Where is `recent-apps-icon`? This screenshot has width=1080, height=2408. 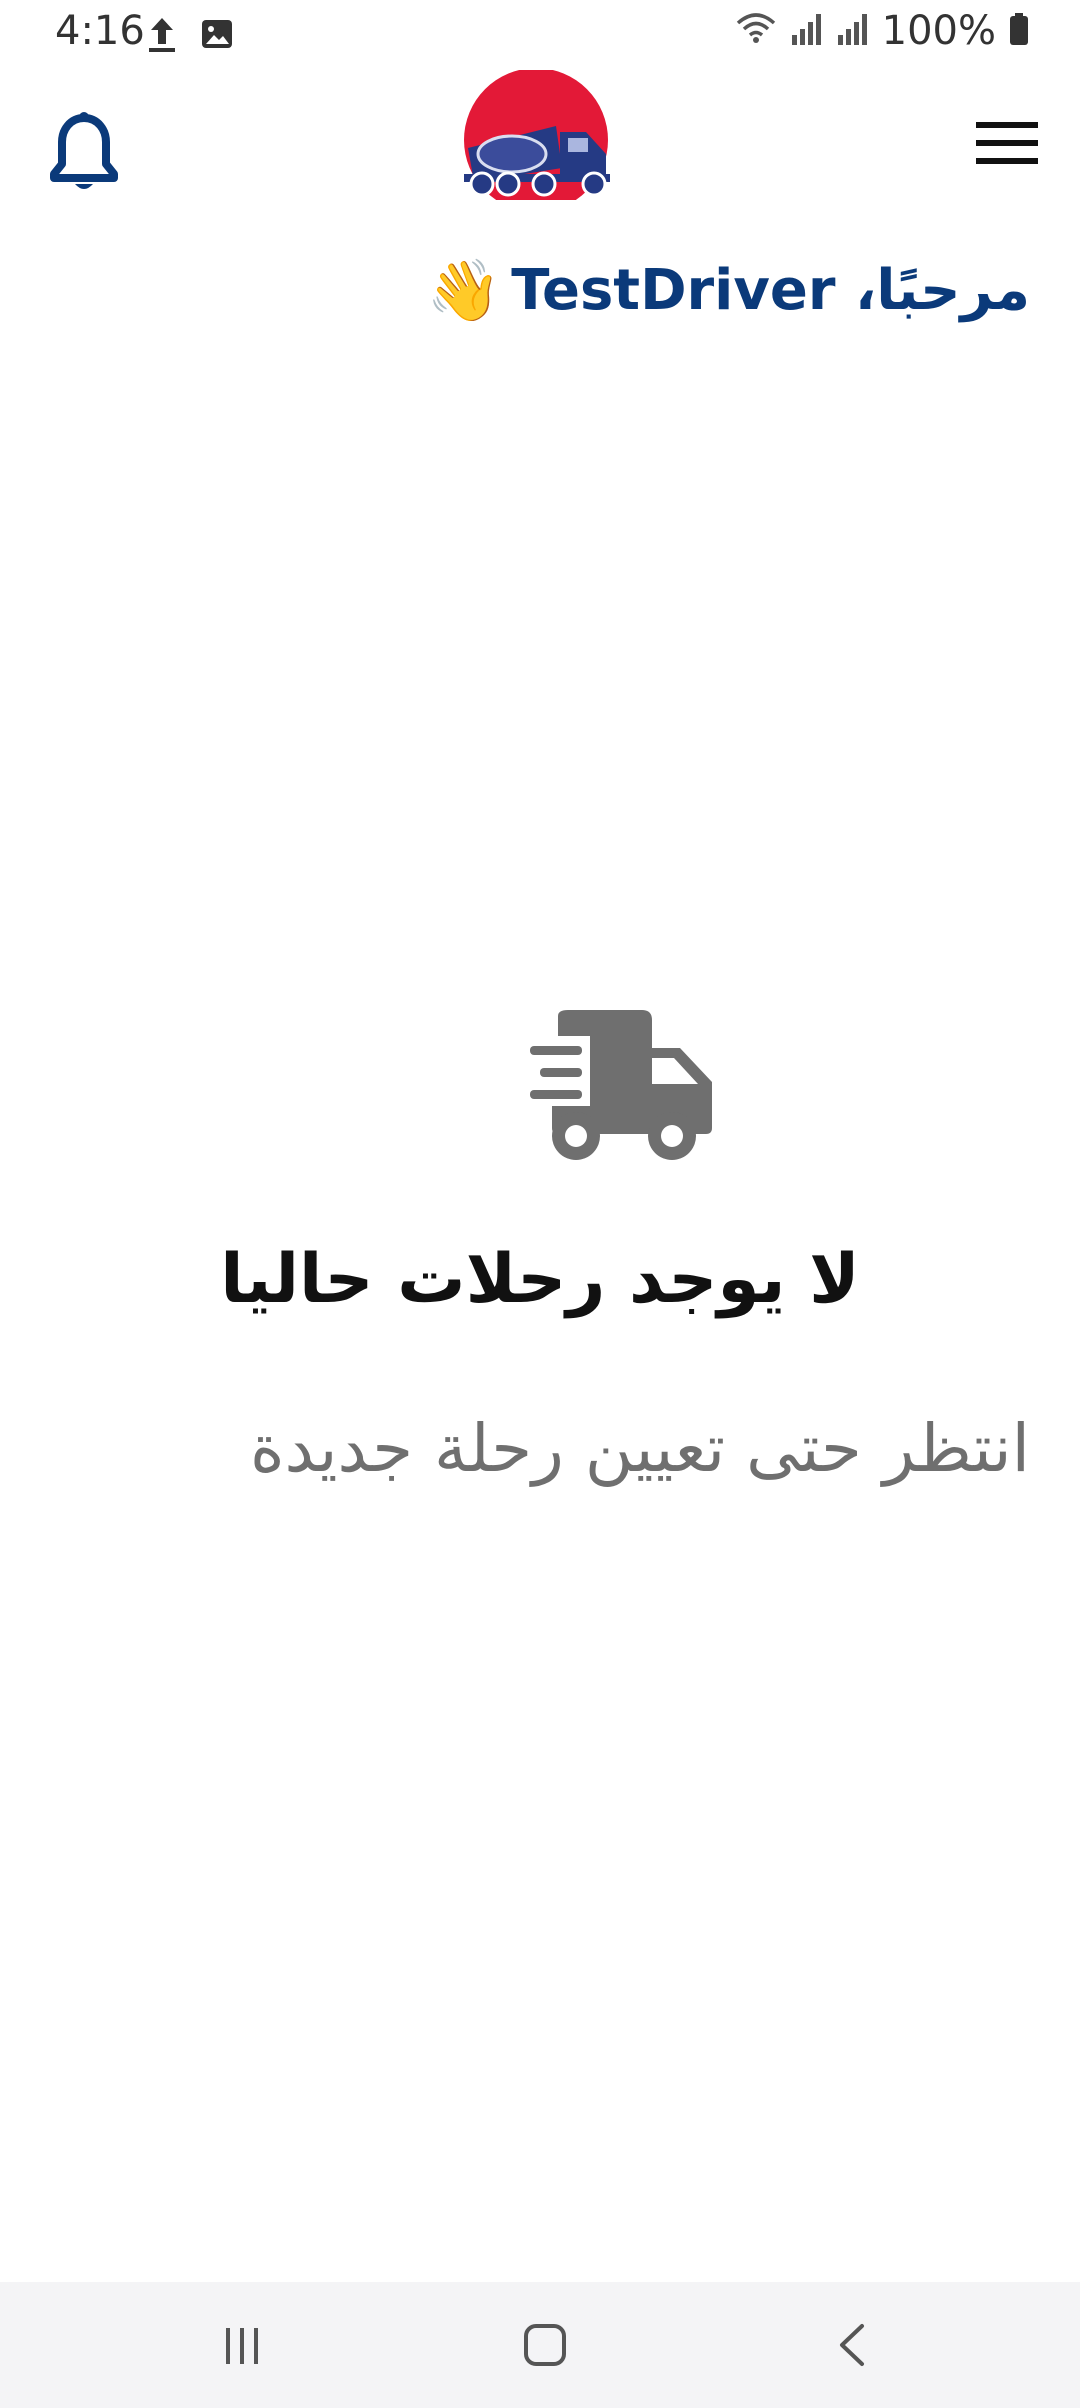 recent-apps-icon is located at coordinates (242, 2348).